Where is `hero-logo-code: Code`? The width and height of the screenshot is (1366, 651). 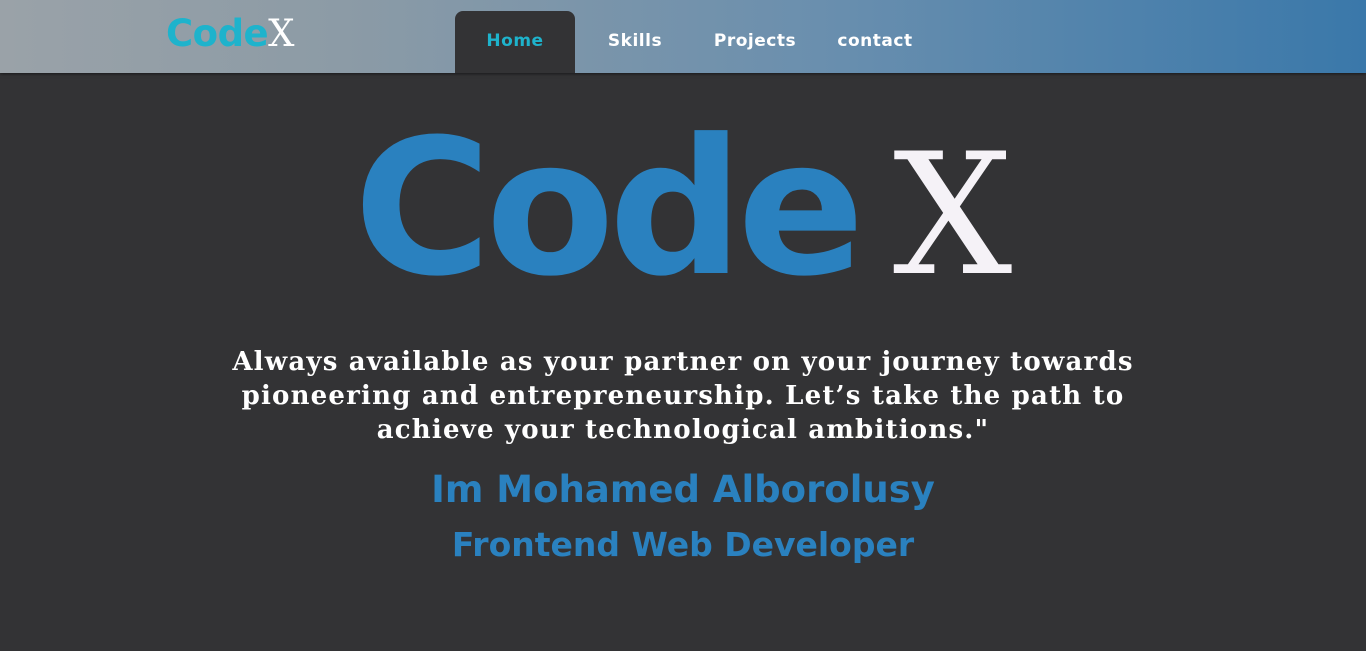
hero-logo-code: Code is located at coordinates (609, 208).